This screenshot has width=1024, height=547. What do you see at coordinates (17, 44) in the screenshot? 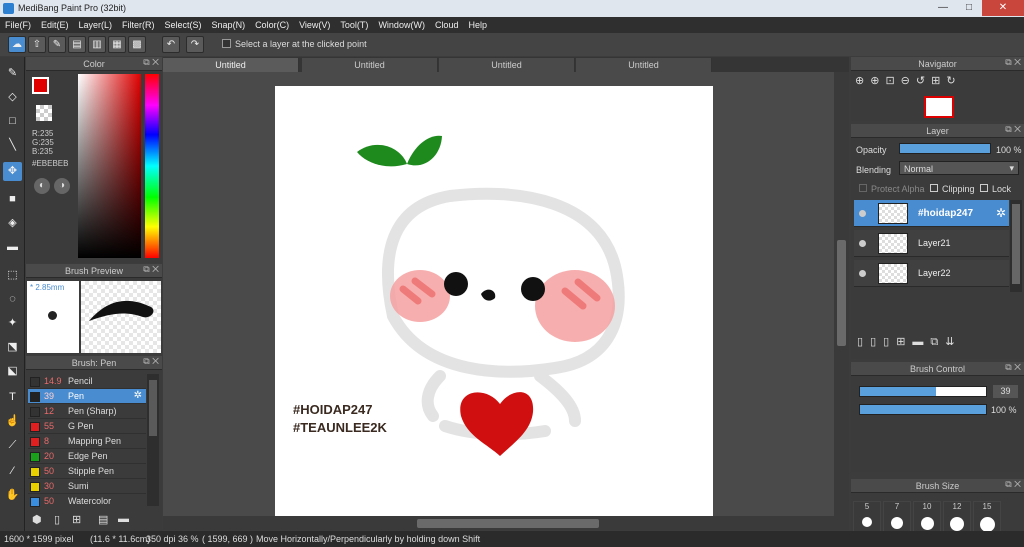
I see `cloud-icon: ☁` at bounding box center [17, 44].